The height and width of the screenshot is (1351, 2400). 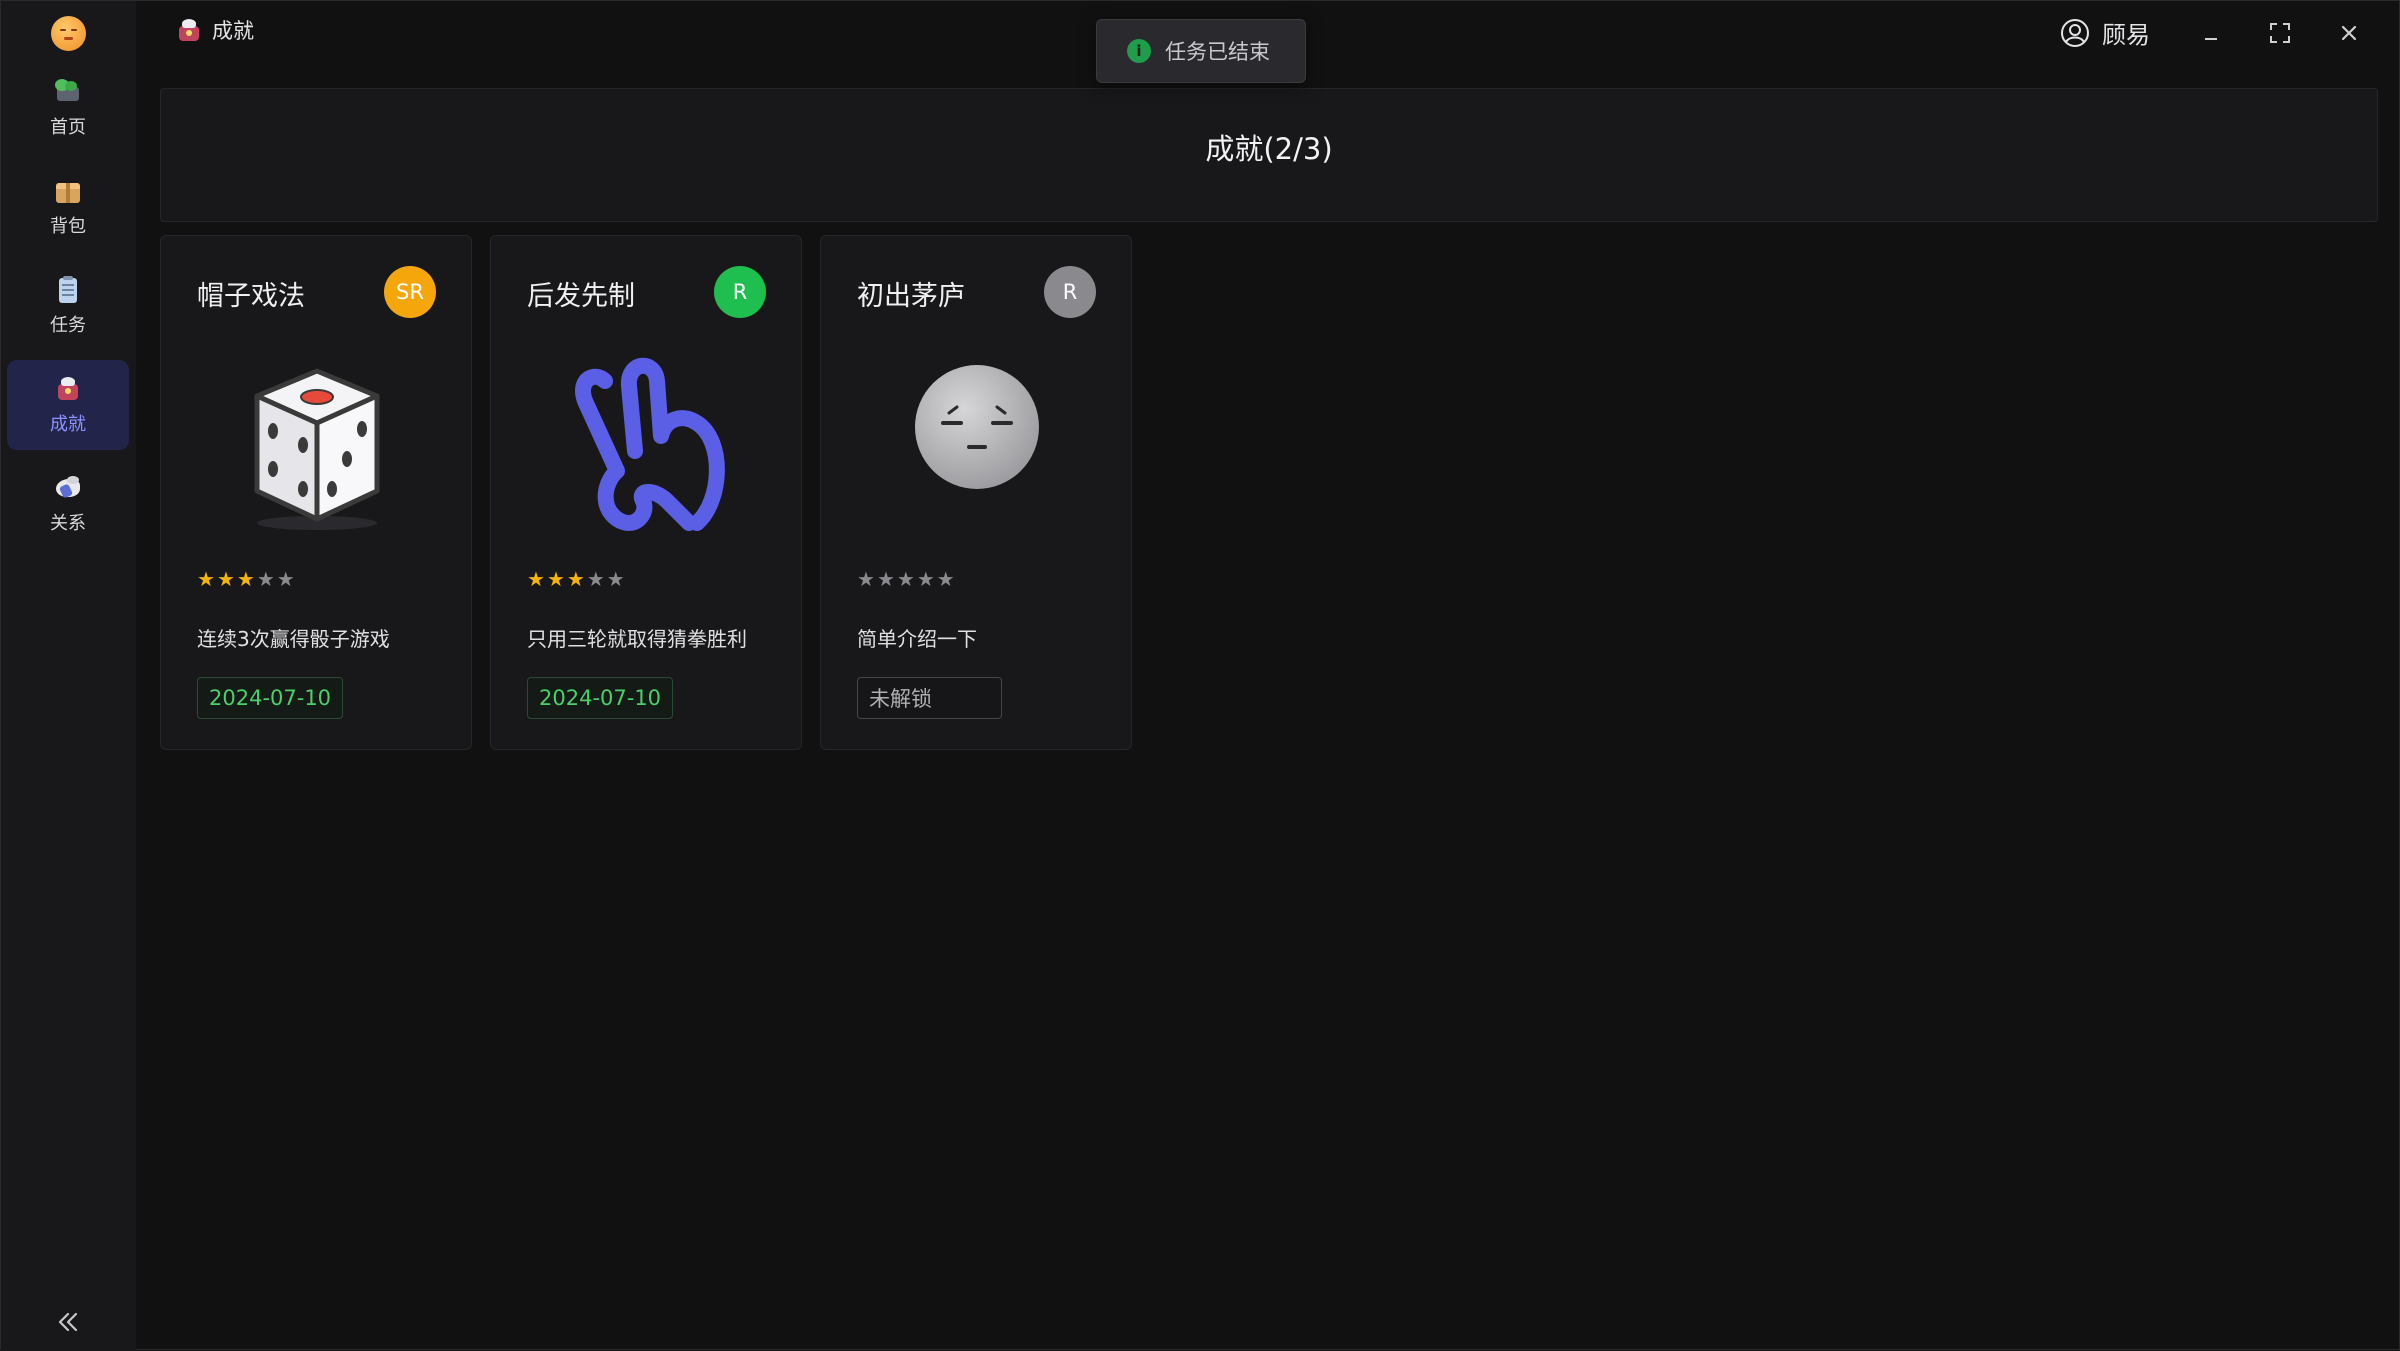 I want to click on sidebar-item-home: 首页, so click(x=68, y=108).